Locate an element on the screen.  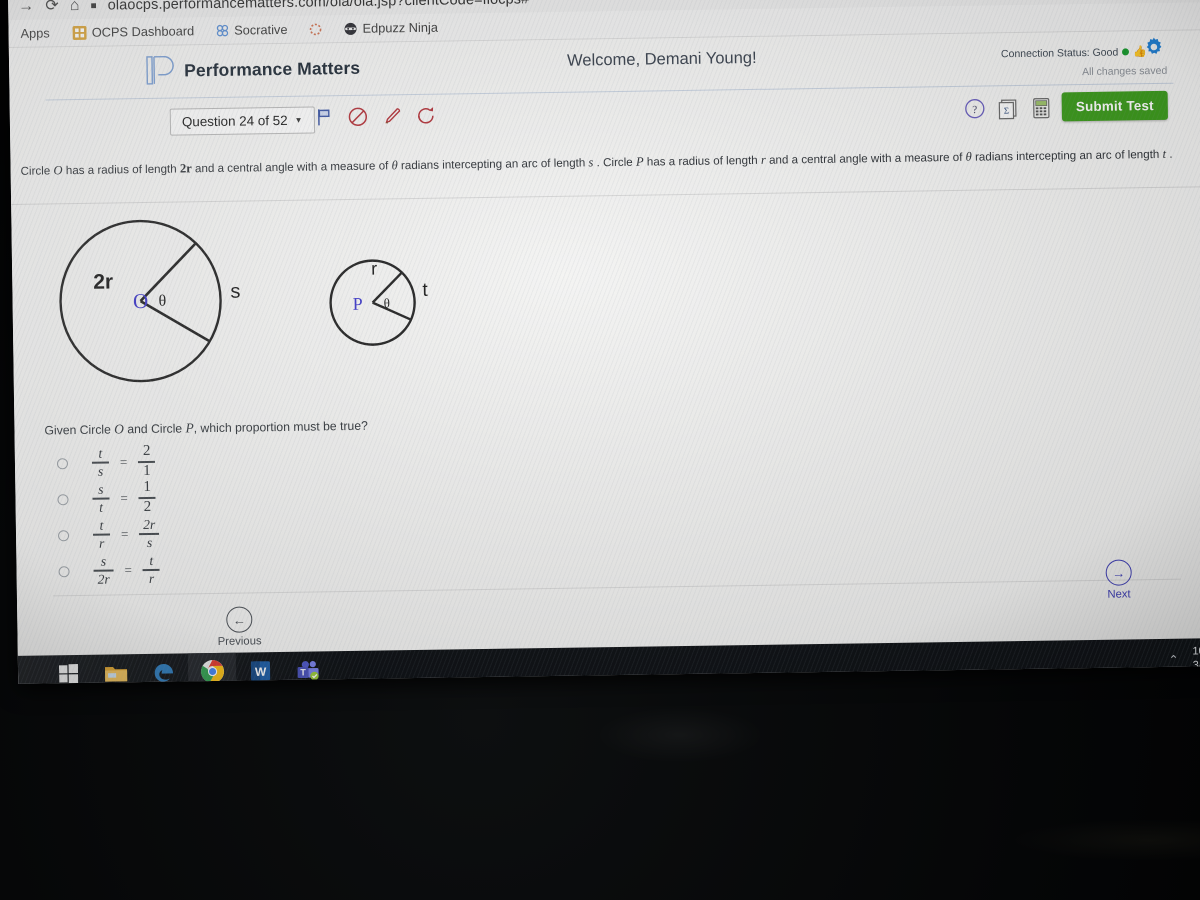
fraction-right: t r is located at coordinates (151, 569).